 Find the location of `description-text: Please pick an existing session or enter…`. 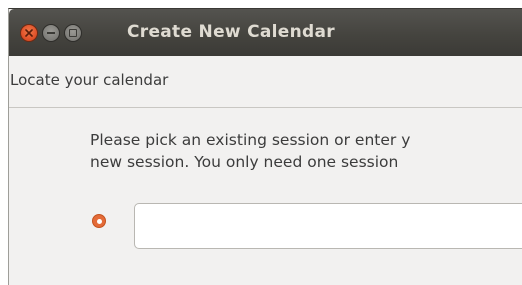

description-text: Please pick an existing session or enter… is located at coordinates (250, 151).